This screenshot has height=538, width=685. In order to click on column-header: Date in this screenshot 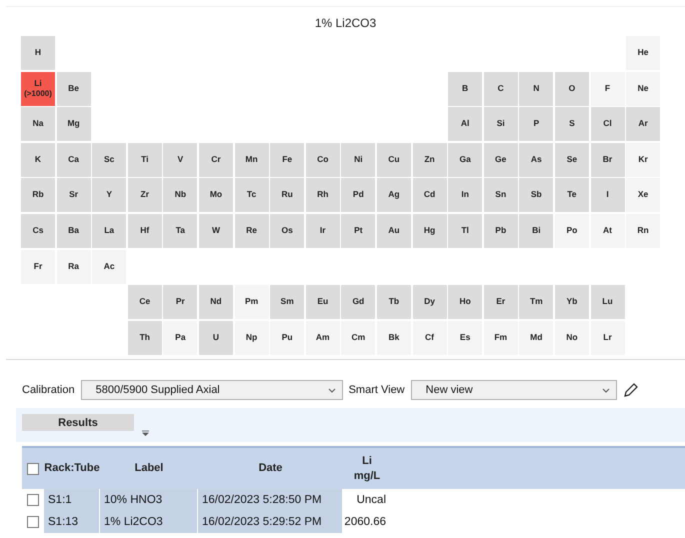, I will do `click(270, 468)`.